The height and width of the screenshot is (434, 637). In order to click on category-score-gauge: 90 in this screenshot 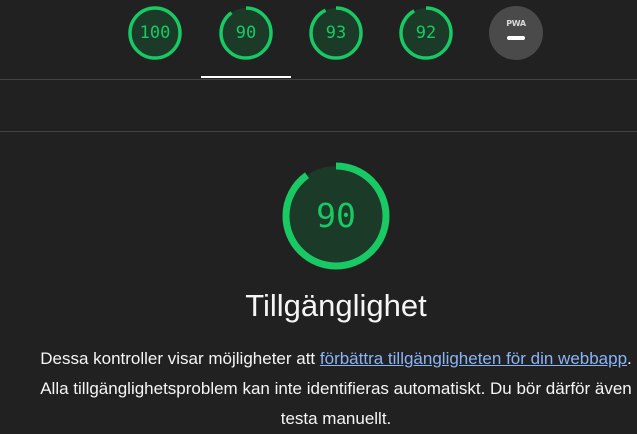, I will do `click(336, 216)`.